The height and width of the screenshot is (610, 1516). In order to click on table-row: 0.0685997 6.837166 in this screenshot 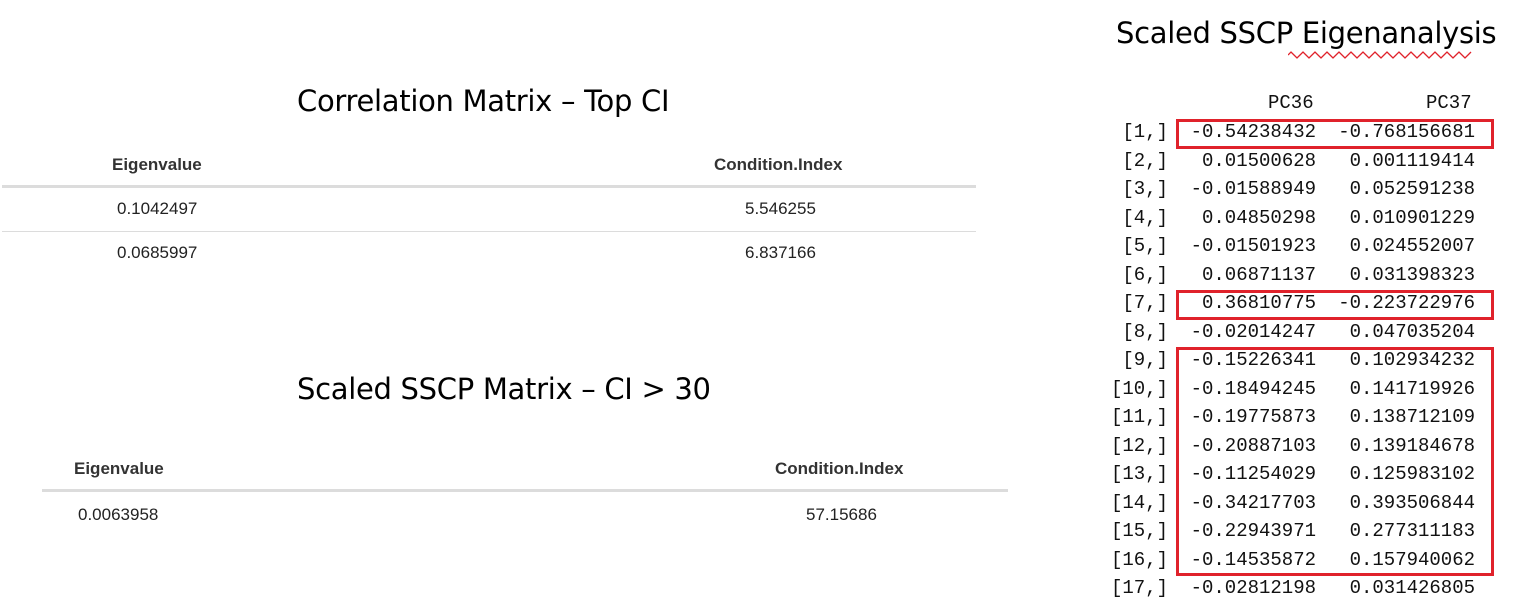, I will do `click(489, 254)`.